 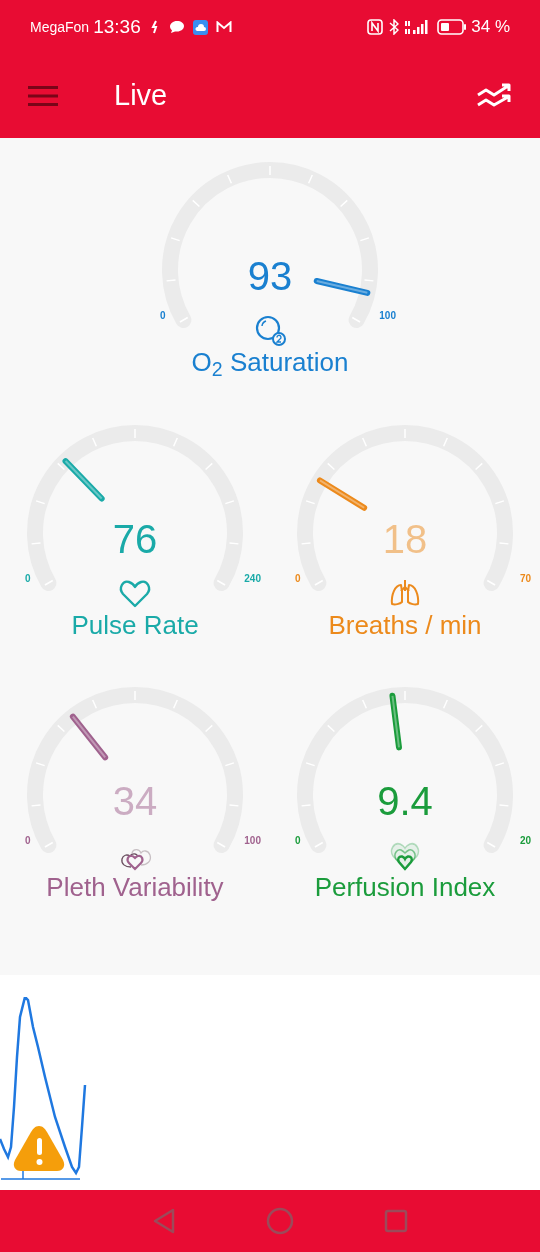 I want to click on home-icon, so click(x=280, y=1221).